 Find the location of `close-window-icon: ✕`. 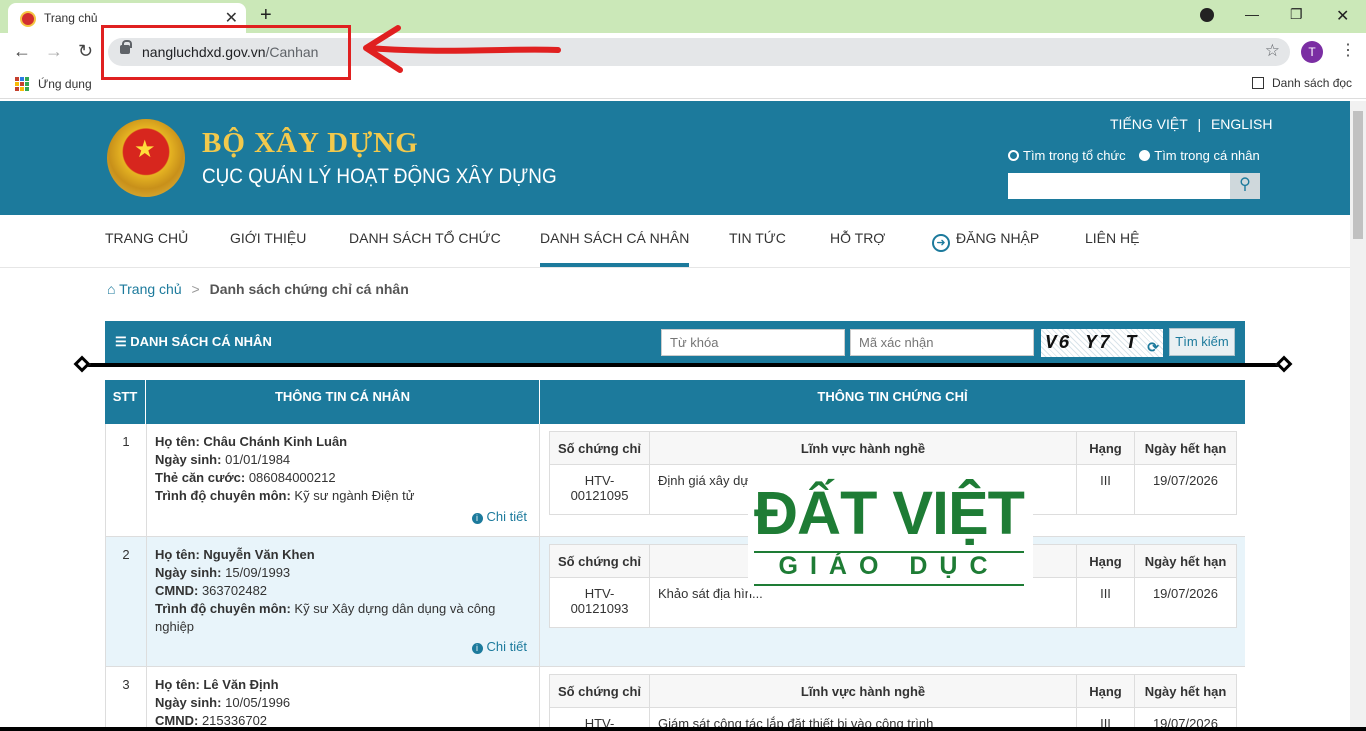

close-window-icon: ✕ is located at coordinates (1342, 16).